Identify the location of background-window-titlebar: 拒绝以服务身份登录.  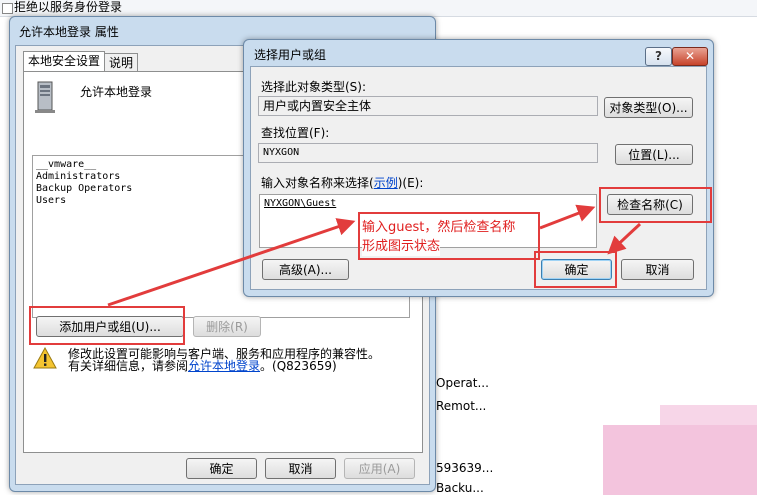
(378, 8).